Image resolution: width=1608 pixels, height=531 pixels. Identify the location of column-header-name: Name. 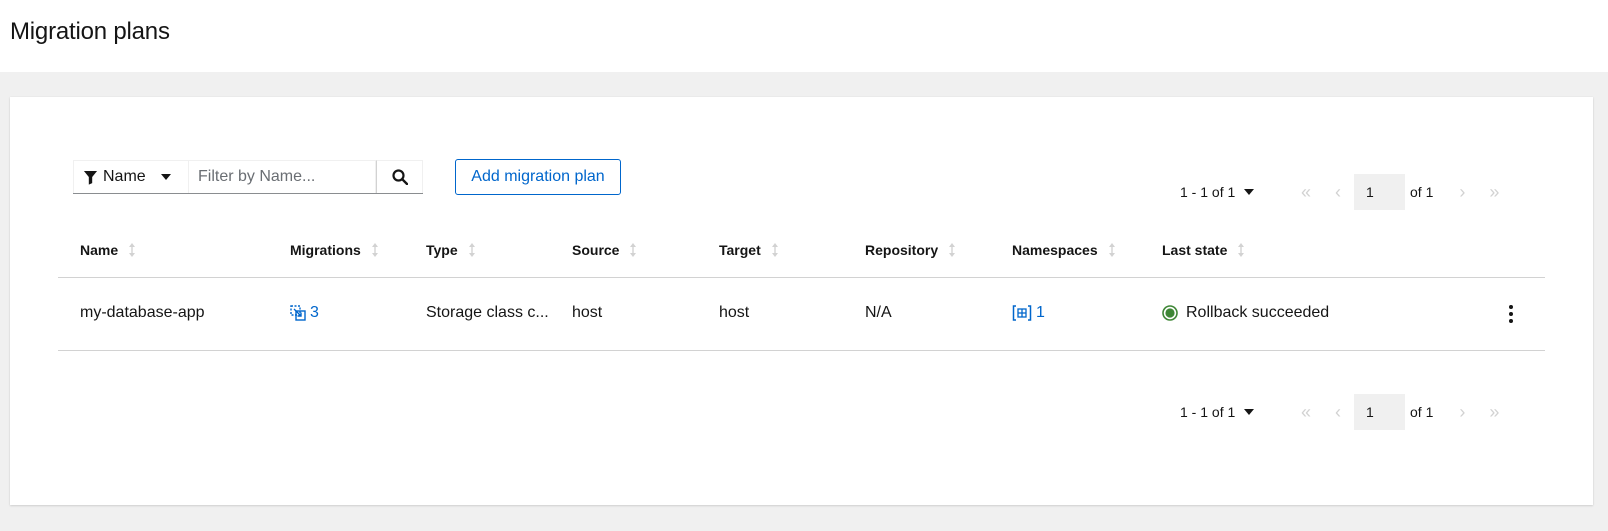
(108, 250).